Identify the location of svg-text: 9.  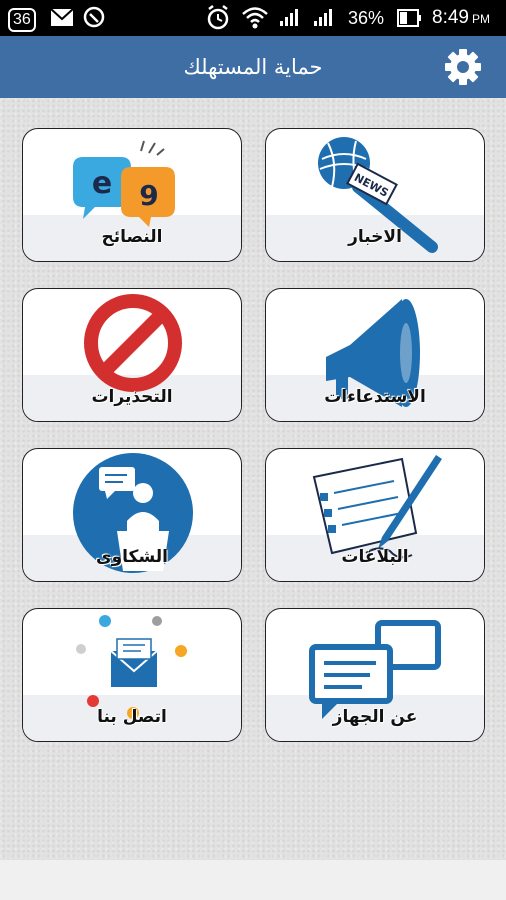
(148, 195).